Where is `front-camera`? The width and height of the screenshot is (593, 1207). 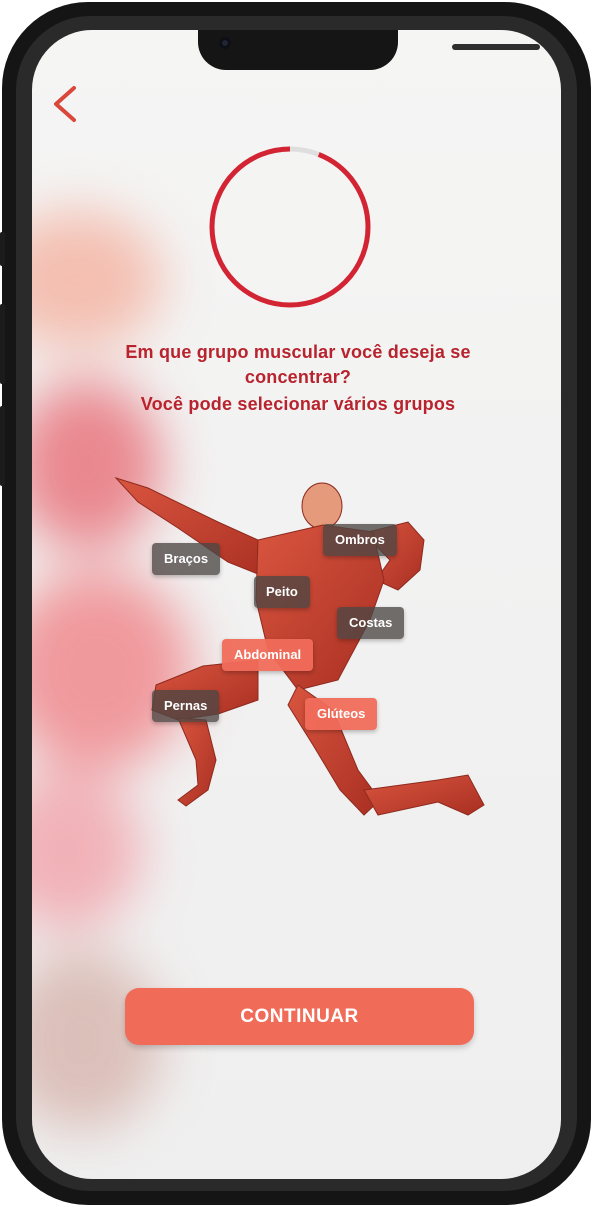 front-camera is located at coordinates (225, 43).